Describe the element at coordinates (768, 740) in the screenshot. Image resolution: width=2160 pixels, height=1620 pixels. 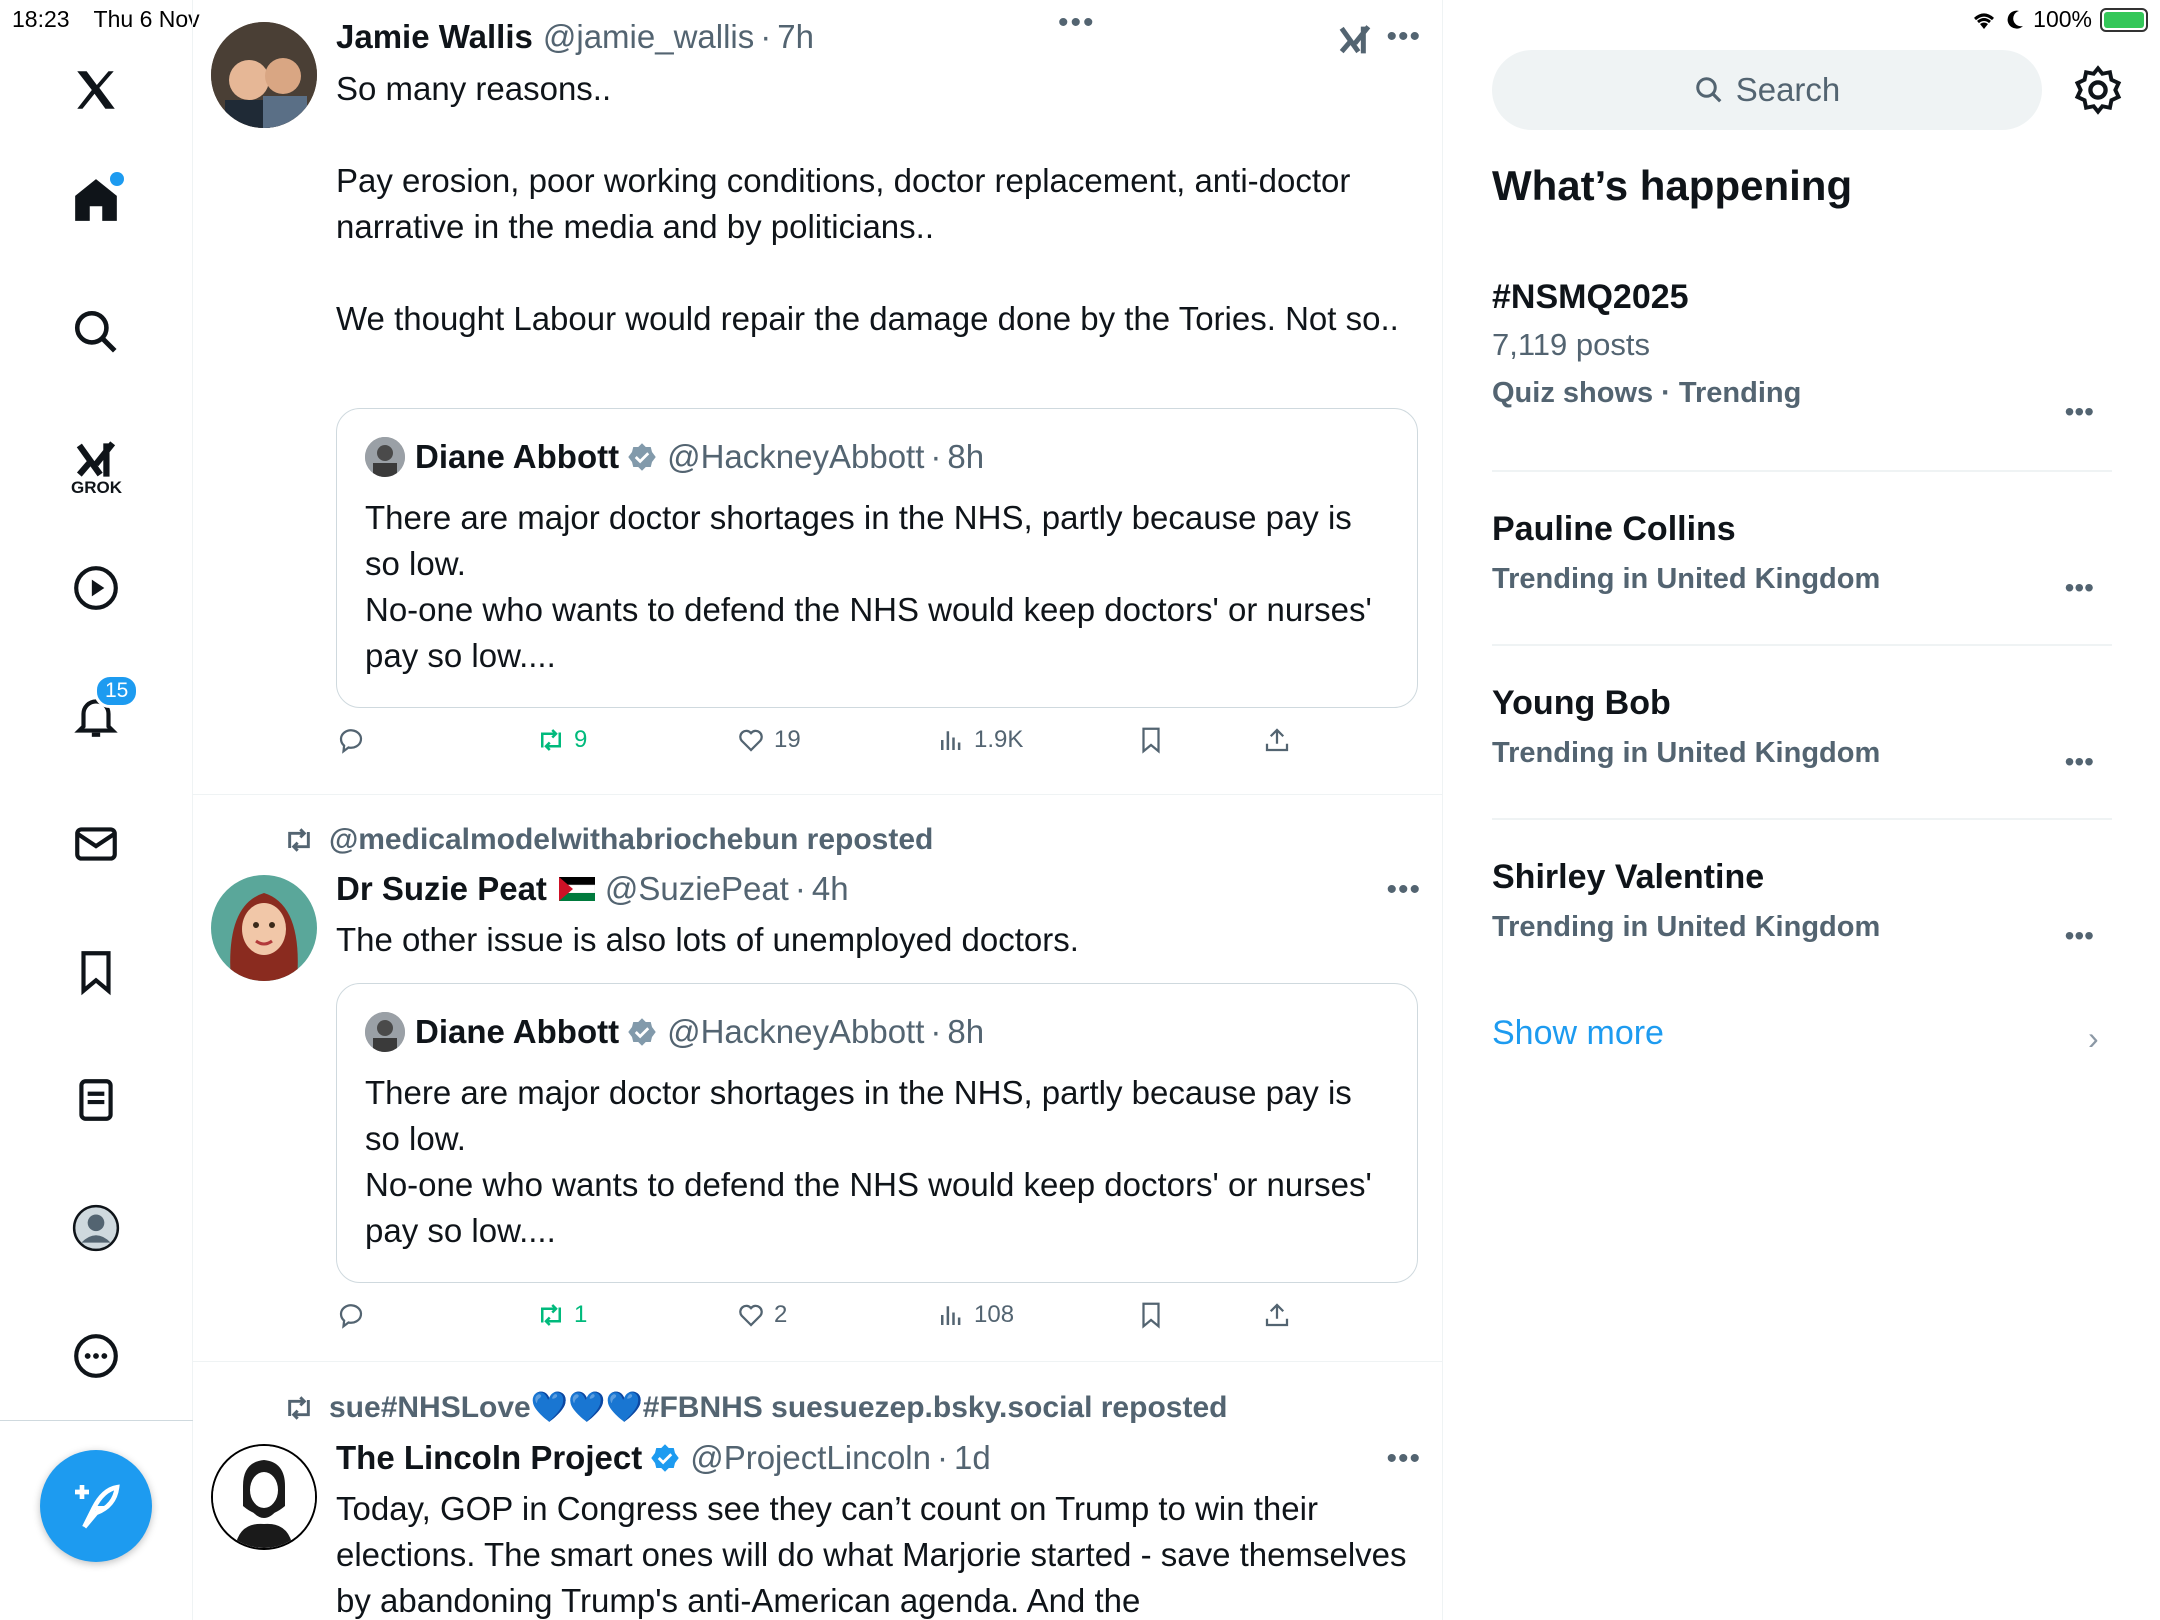
I see `like-button: 19` at that location.